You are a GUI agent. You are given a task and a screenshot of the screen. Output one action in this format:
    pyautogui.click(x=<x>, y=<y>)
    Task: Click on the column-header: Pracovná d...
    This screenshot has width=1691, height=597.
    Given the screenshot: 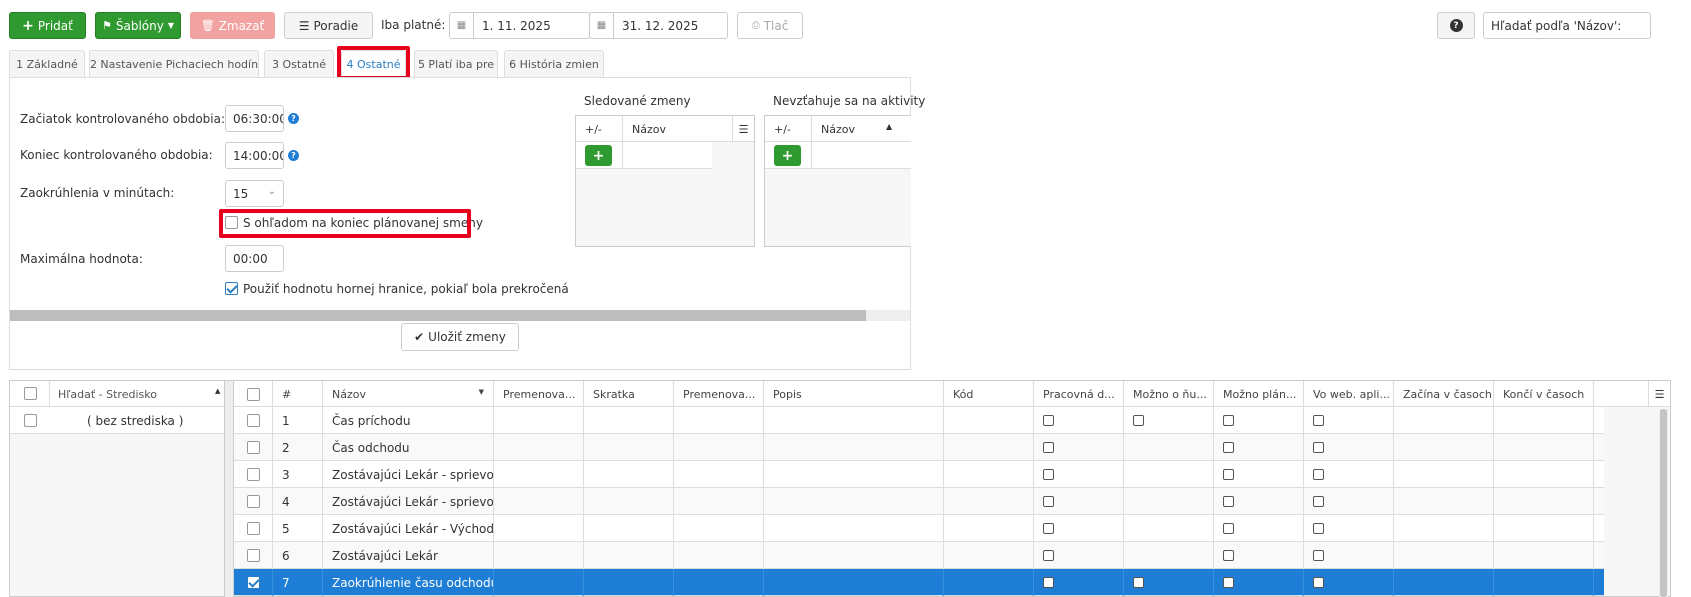 What is the action you would take?
    pyautogui.click(x=1079, y=394)
    